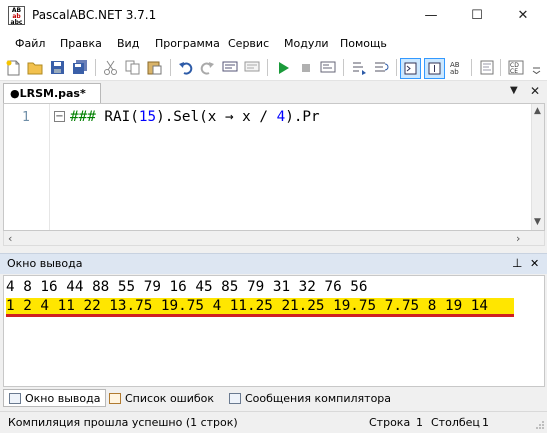  I want to click on menu-edit: Правка, so click(81, 43).